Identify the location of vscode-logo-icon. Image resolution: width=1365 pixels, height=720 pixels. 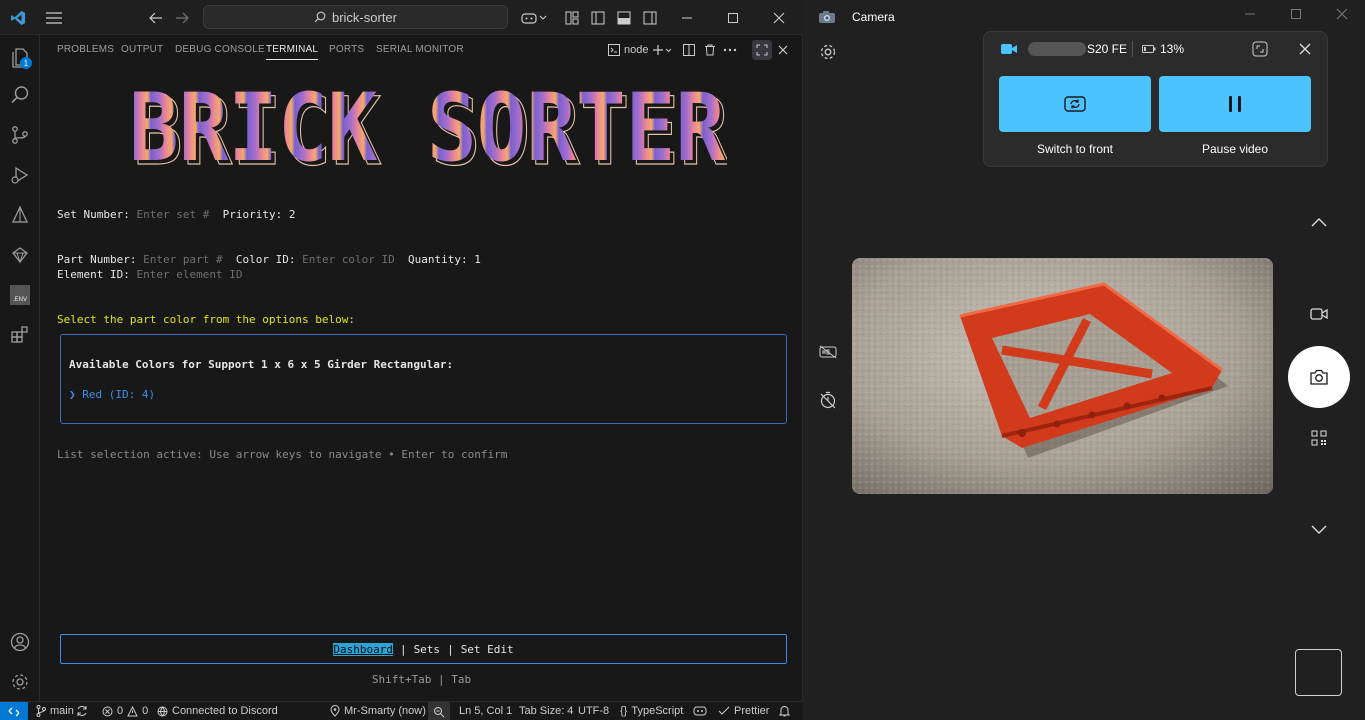
(18, 18).